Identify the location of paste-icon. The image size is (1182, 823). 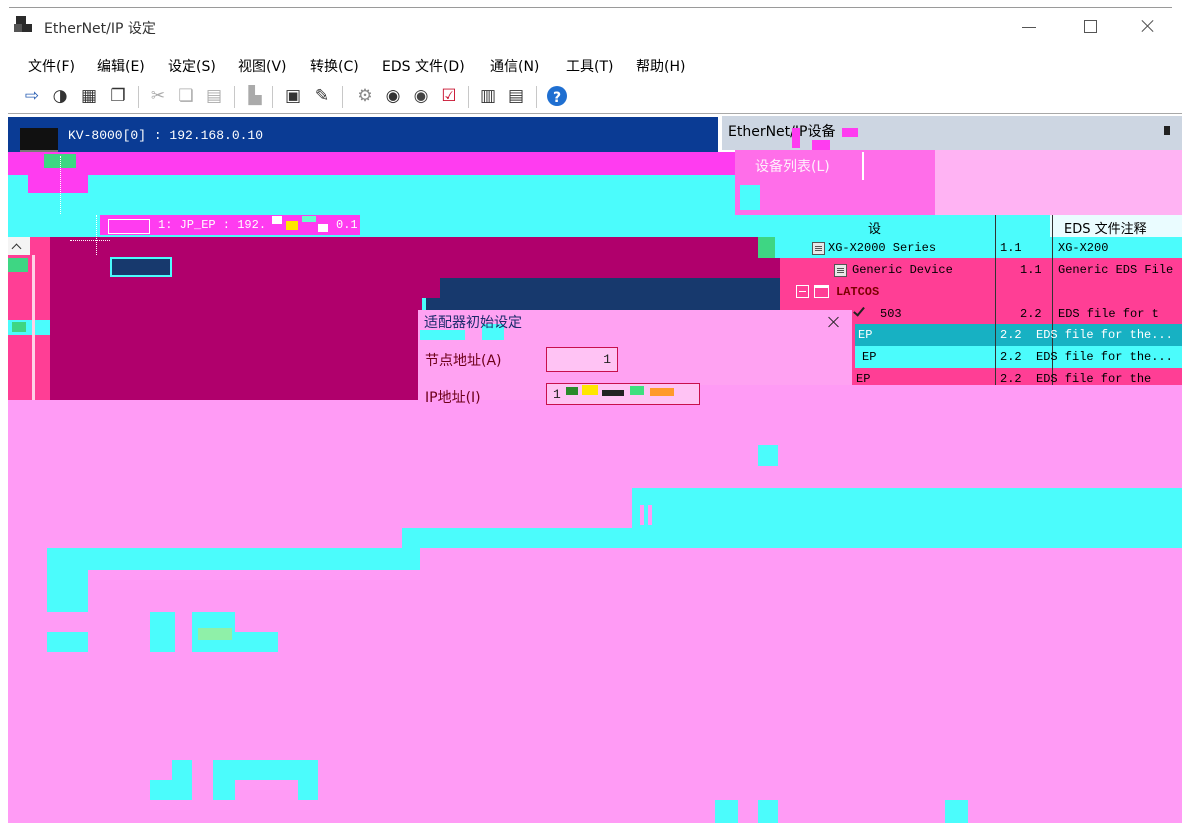
(214, 96).